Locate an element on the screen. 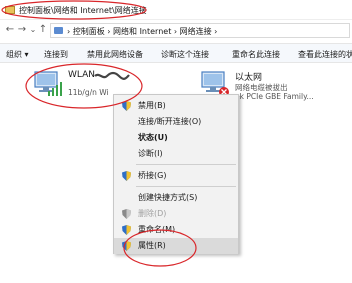 The height and width of the screenshot is (283, 352). menu-item-label: 状态(U) is located at coordinates (153, 137).